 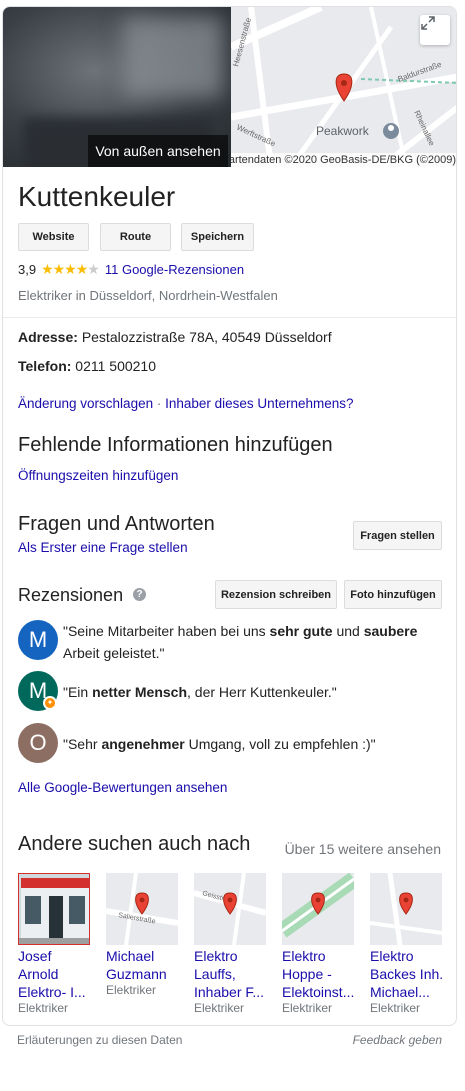 I want to click on reviews-heading-row: Rezensionen?, so click(x=82, y=595).